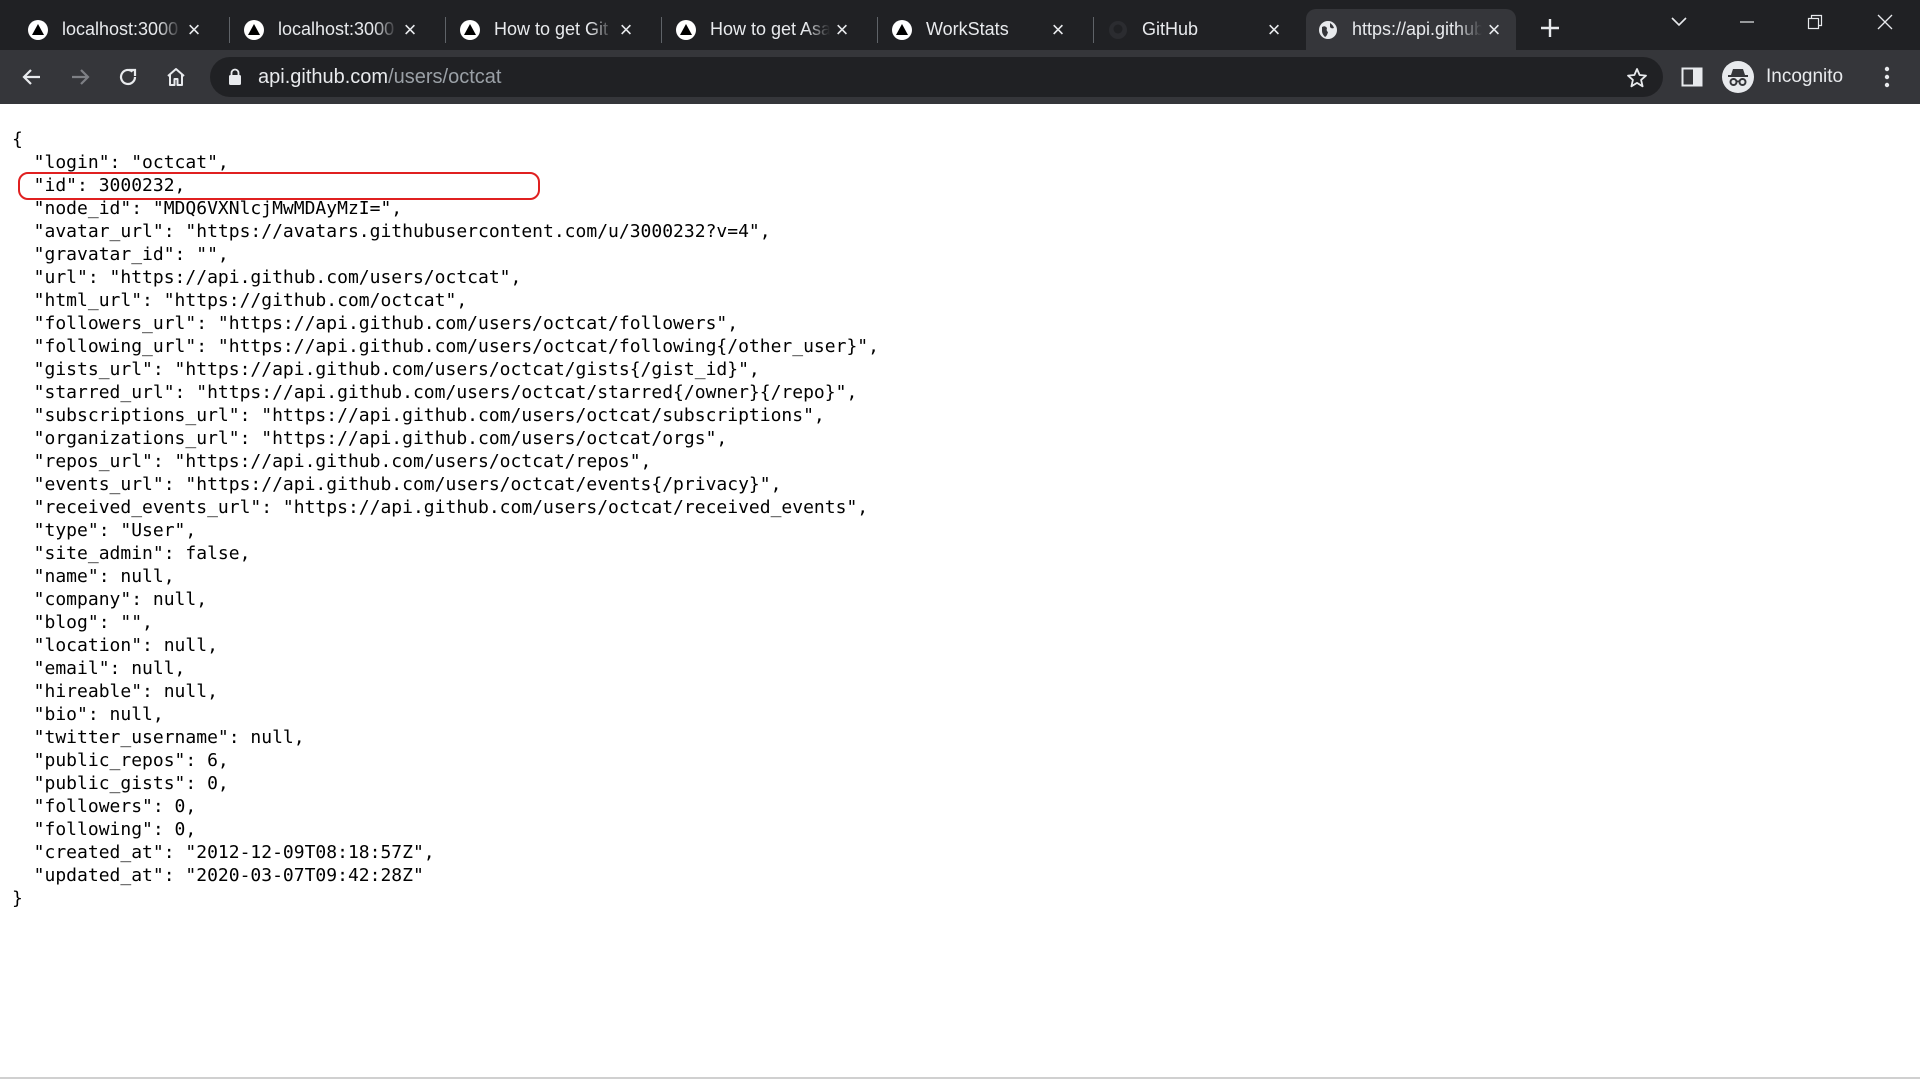 Image resolution: width=1920 pixels, height=1080 pixels. What do you see at coordinates (82, 622) in the screenshot?
I see `json-line-blog: "blog": "",` at bounding box center [82, 622].